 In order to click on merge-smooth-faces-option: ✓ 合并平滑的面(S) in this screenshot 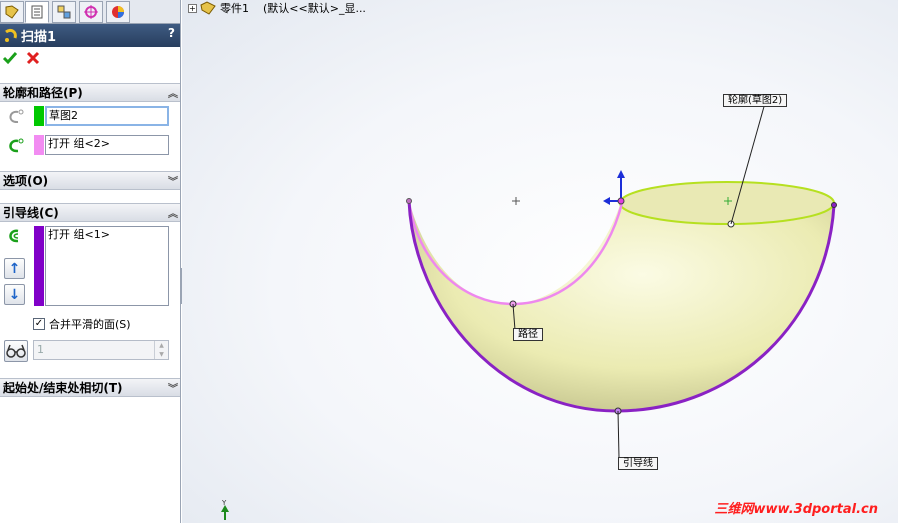, I will do `click(82, 324)`.